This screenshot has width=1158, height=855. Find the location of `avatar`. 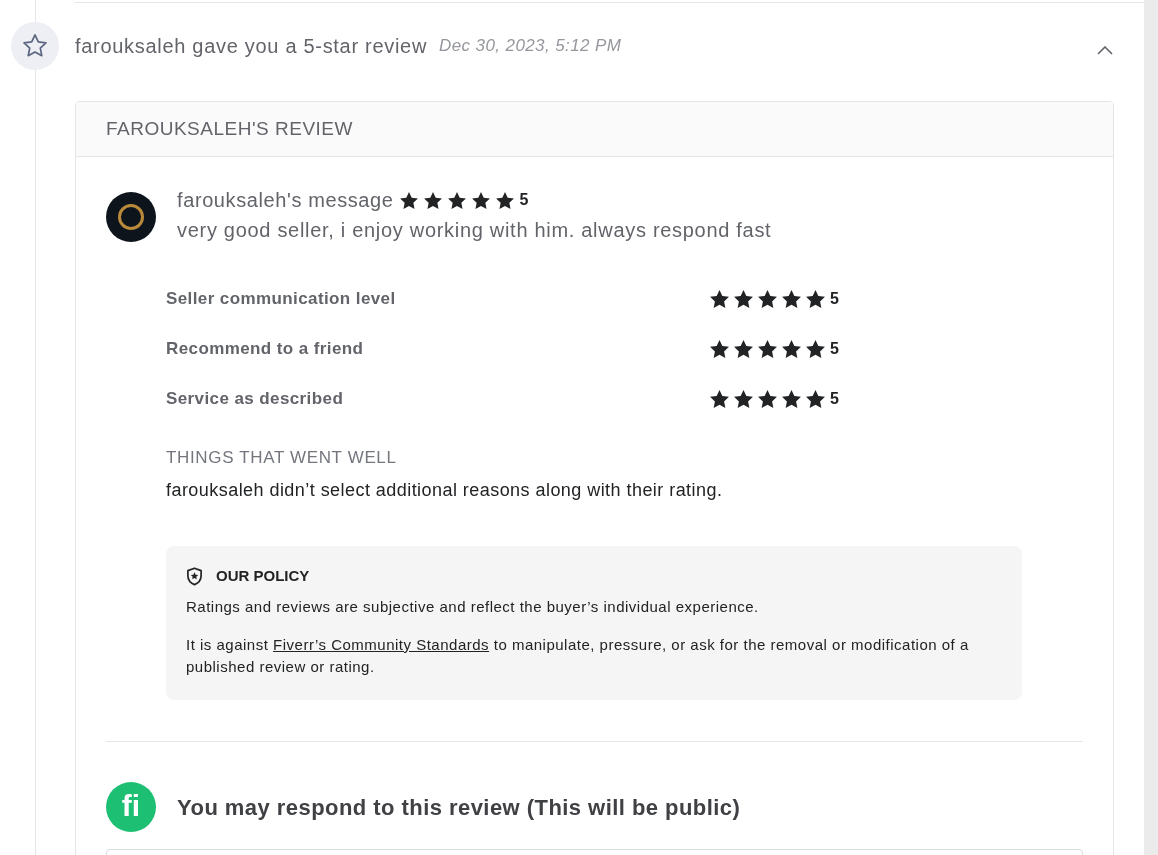

avatar is located at coordinates (131, 217).